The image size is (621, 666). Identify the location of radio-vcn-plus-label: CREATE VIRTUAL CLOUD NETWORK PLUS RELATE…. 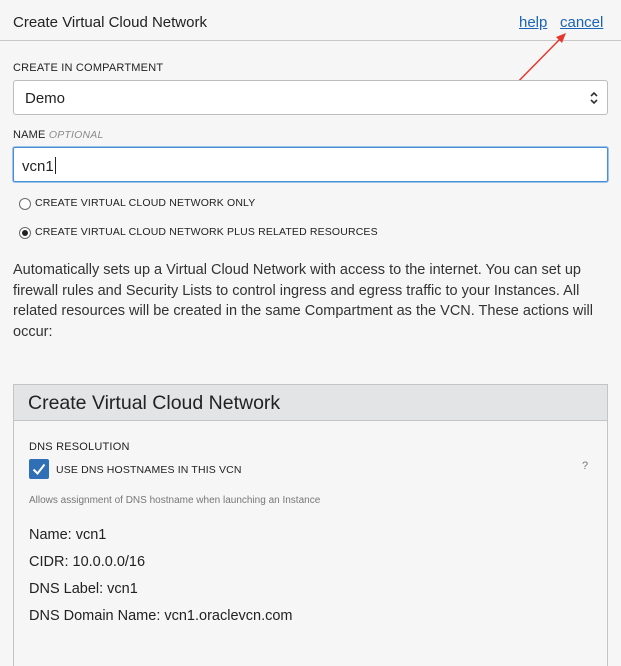
(206, 232).